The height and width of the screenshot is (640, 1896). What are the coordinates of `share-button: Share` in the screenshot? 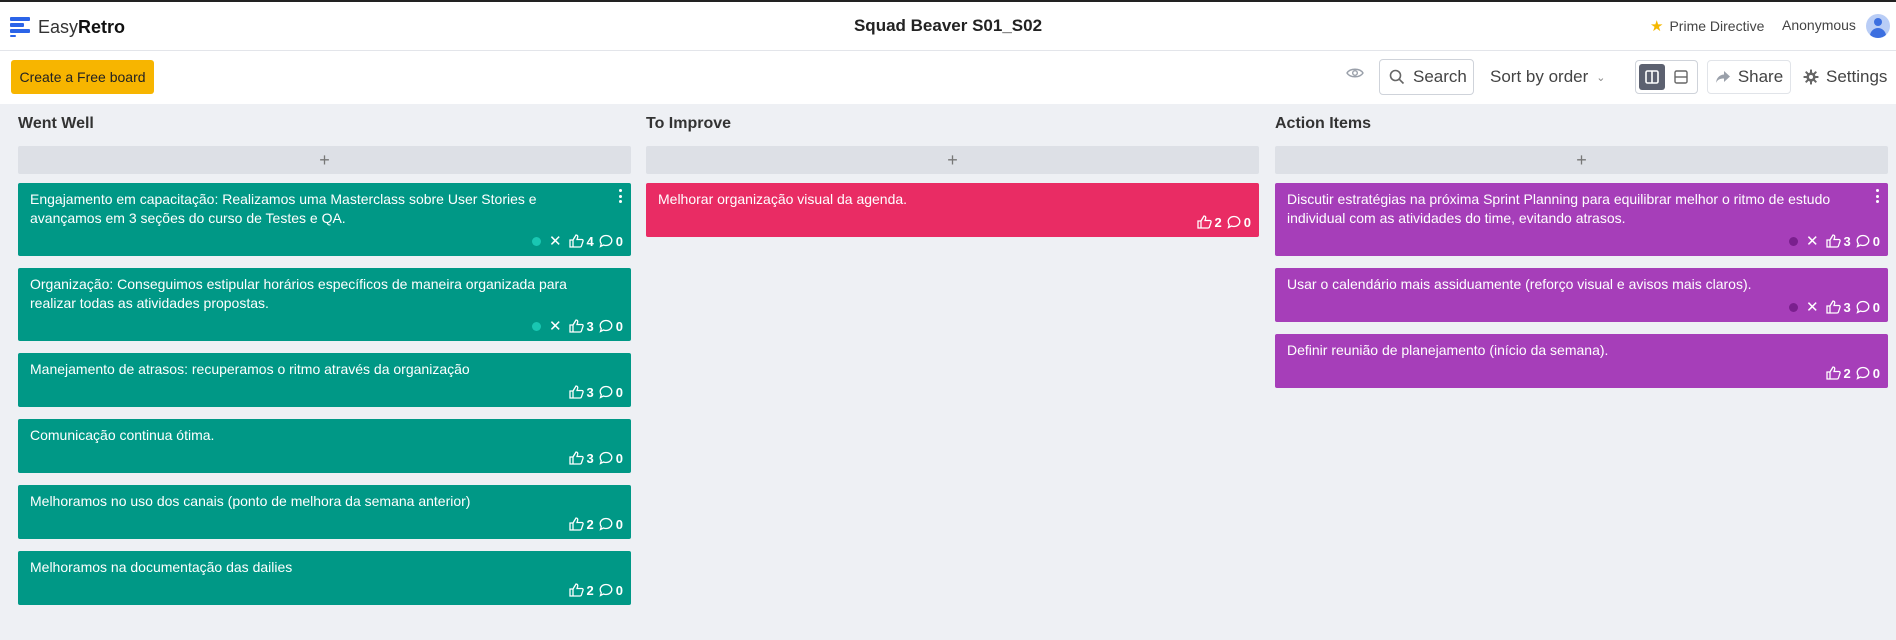 It's located at (1749, 77).